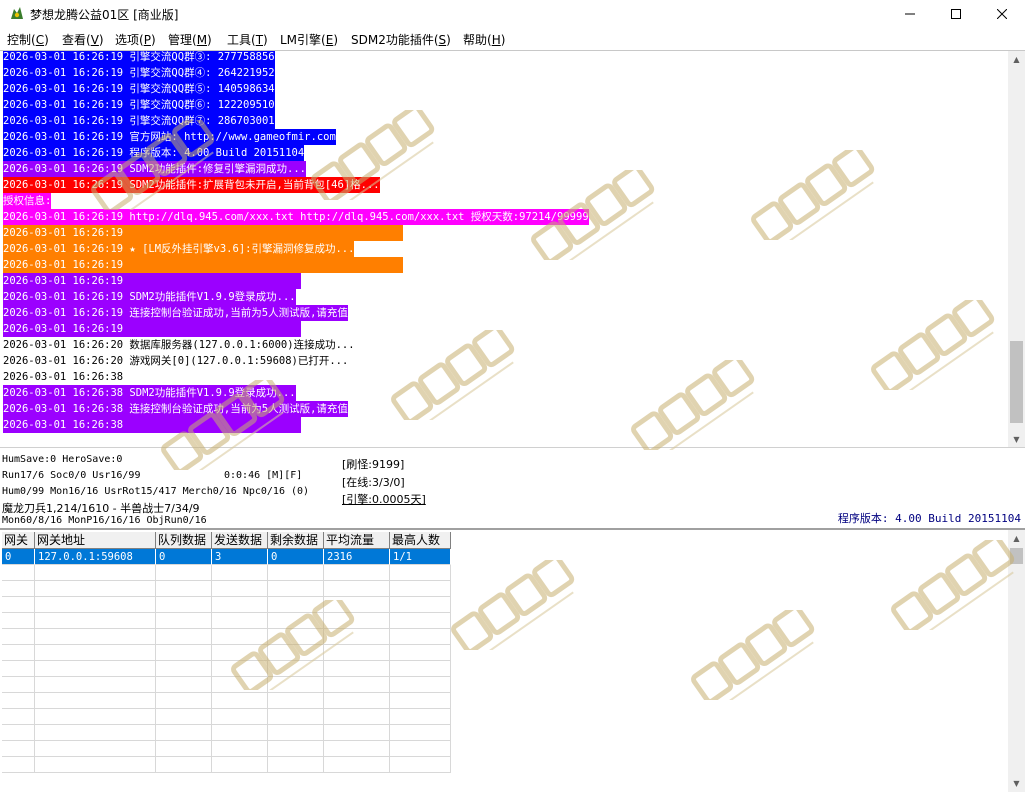 The width and height of the screenshot is (1025, 794). Describe the element at coordinates (226, 557) in the screenshot. I see `table-row: 0 127.0.0.1:59608 0 3 0 2316 1/1` at that location.